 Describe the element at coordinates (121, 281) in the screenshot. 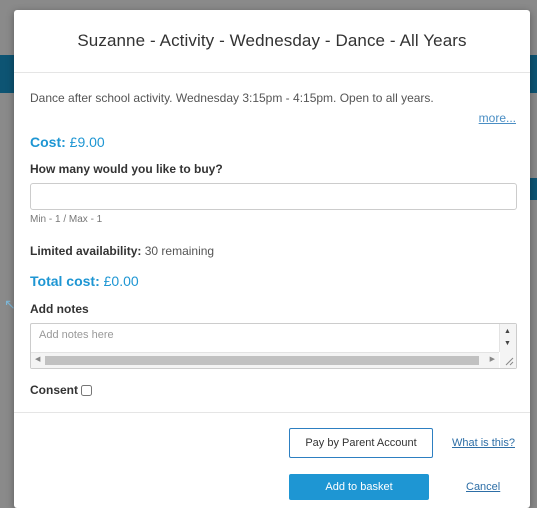

I see `total-cost-value: £0.00` at that location.